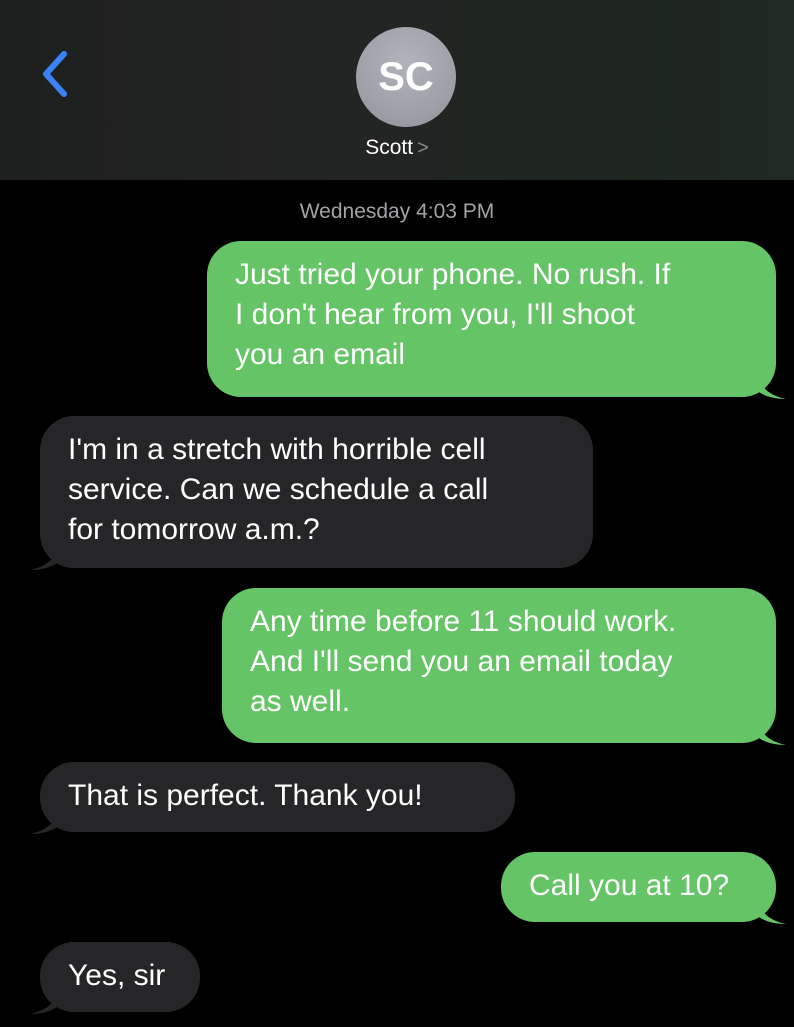 This screenshot has height=1027, width=794. Describe the element at coordinates (277, 449) in the screenshot. I see `message-line: I'm in a stretch with horrible cell` at that location.